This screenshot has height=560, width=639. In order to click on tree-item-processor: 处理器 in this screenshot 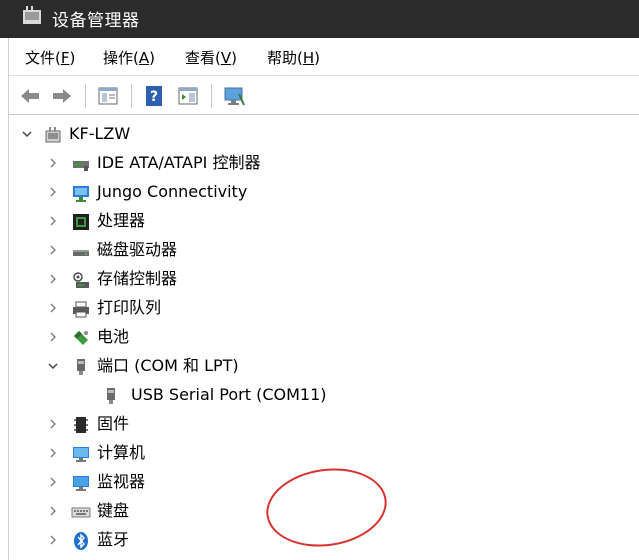, I will do `click(324, 222)`.